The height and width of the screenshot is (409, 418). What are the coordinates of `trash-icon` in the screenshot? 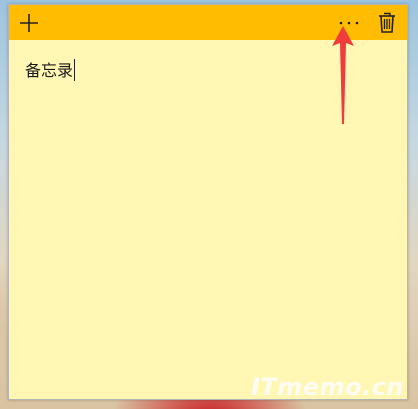 It's located at (387, 22).